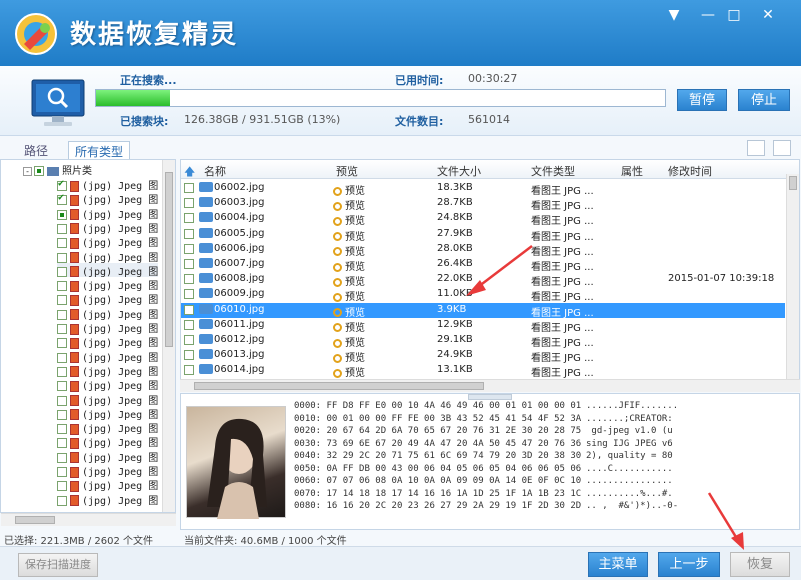 The image size is (801, 580). What do you see at coordinates (35, 520) in the screenshot?
I see `tree-hscroll-thumb` at bounding box center [35, 520].